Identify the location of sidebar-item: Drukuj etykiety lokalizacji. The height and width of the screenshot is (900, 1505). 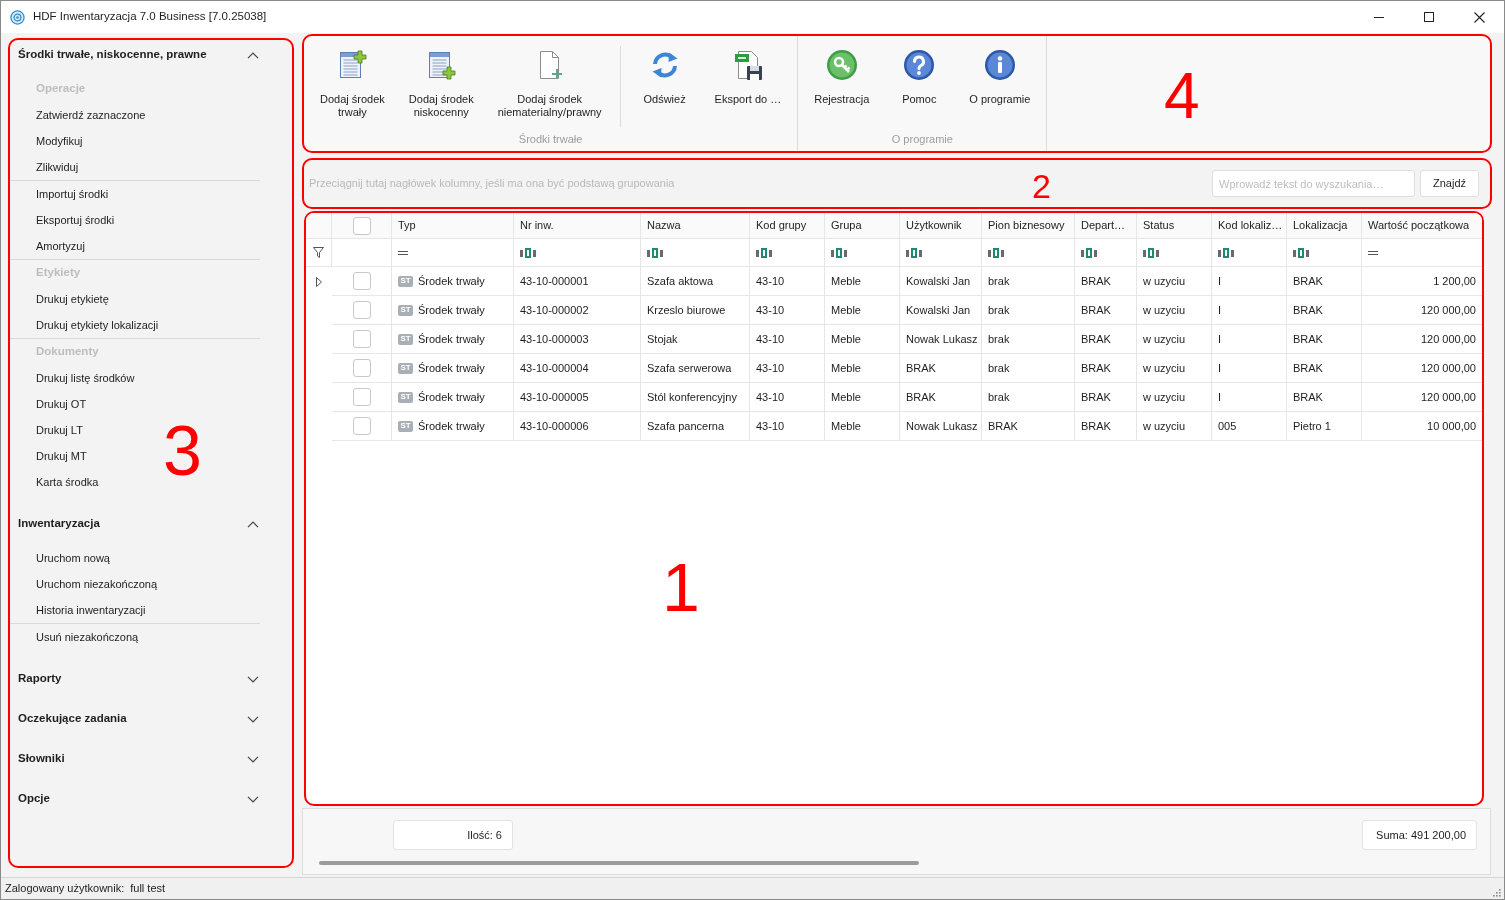
(135, 325).